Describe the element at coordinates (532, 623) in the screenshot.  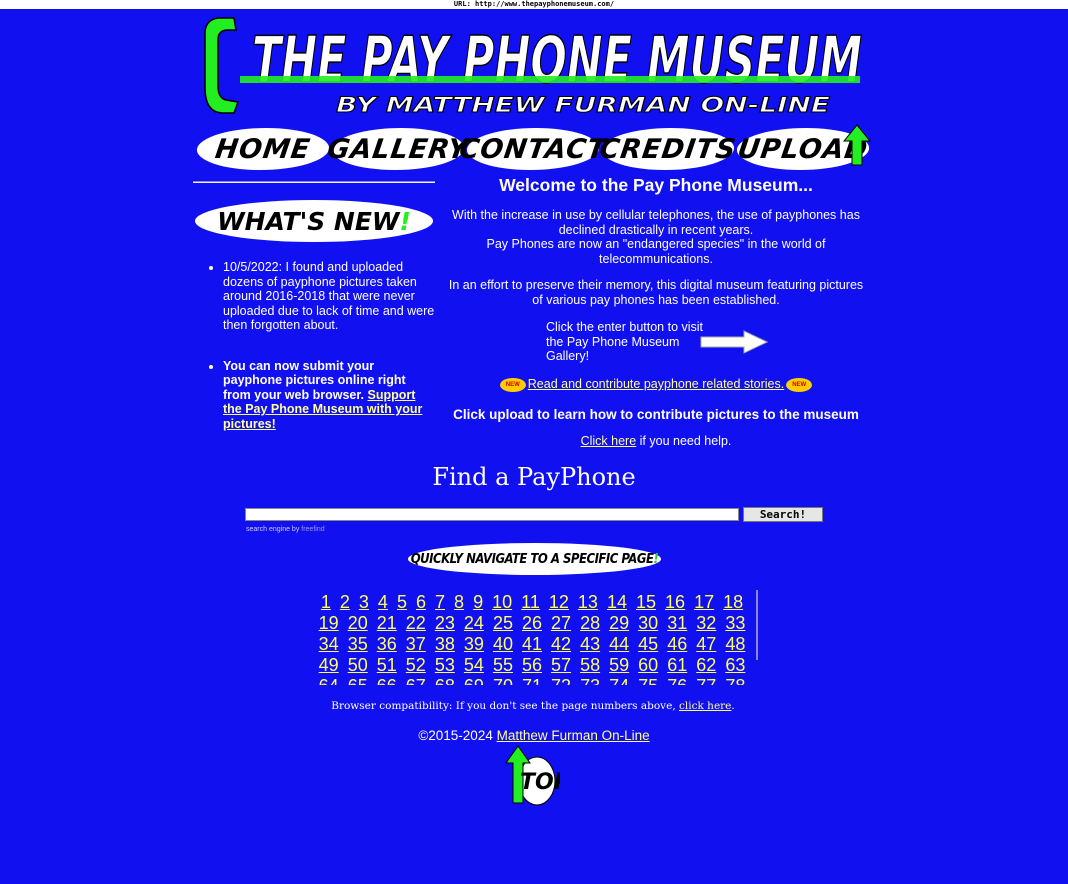
I see `page-link: 26` at that location.